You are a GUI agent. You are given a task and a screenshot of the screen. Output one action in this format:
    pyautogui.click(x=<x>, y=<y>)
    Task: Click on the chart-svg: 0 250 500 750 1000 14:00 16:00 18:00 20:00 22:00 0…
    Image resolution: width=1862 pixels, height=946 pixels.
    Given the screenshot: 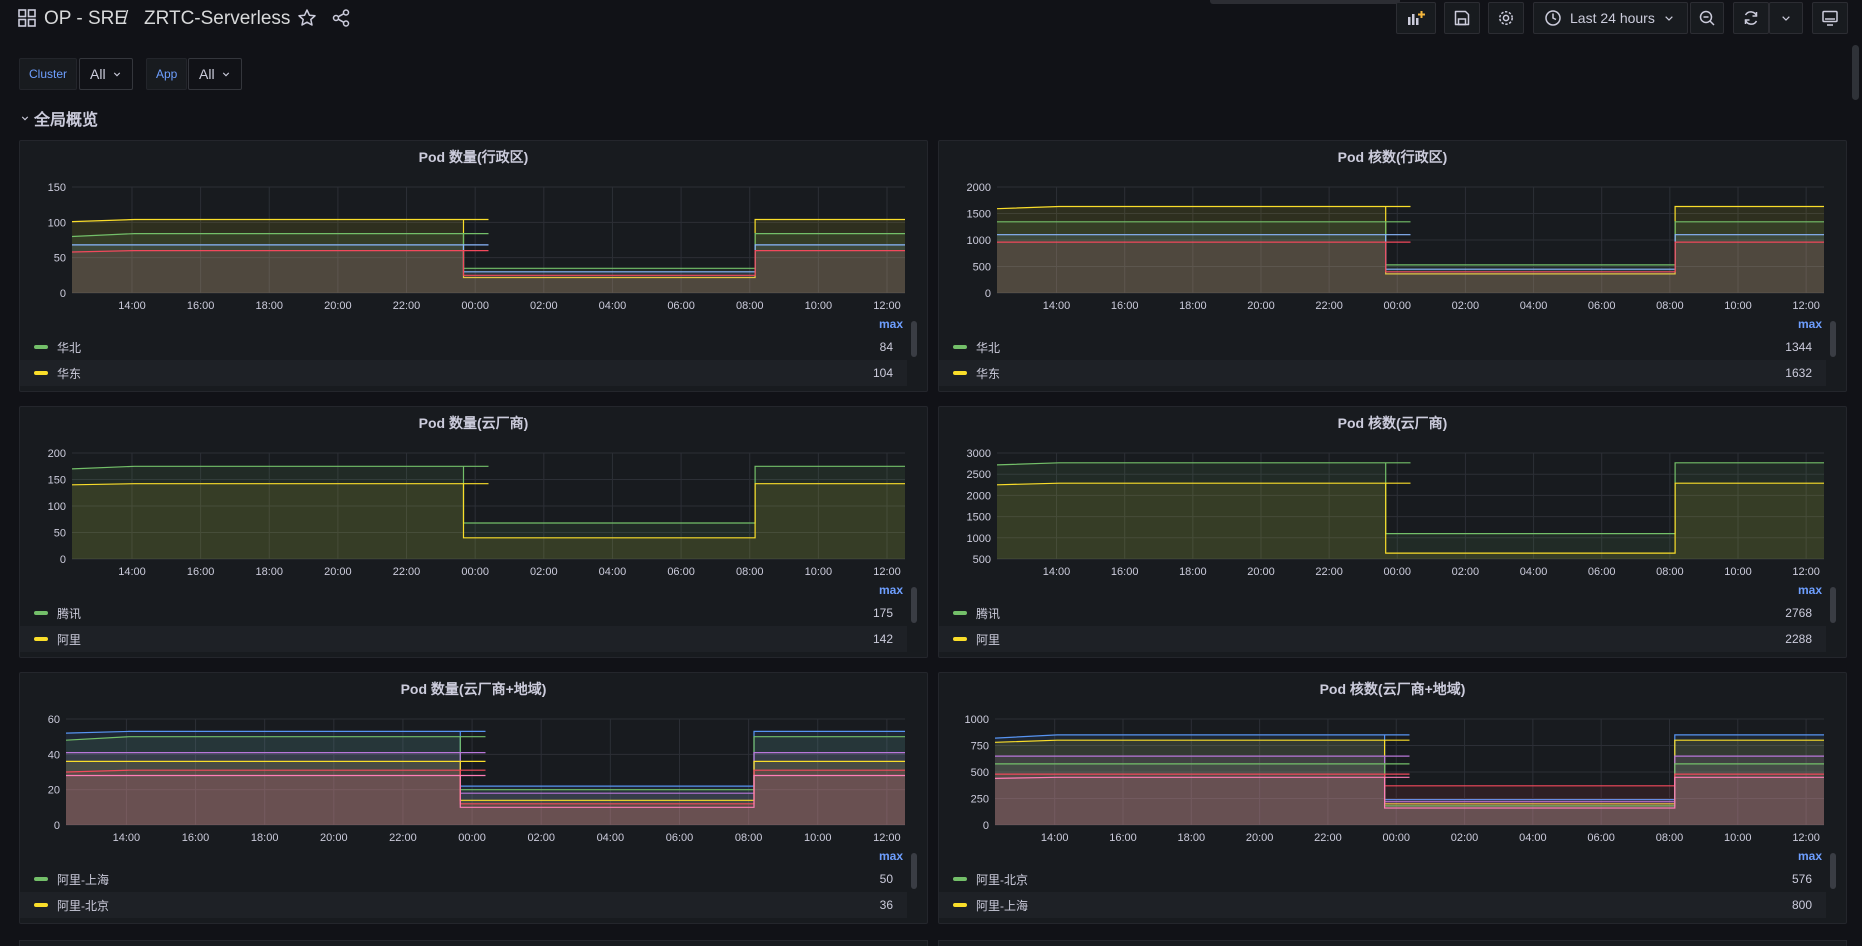 What is the action you would take?
    pyautogui.click(x=1393, y=768)
    